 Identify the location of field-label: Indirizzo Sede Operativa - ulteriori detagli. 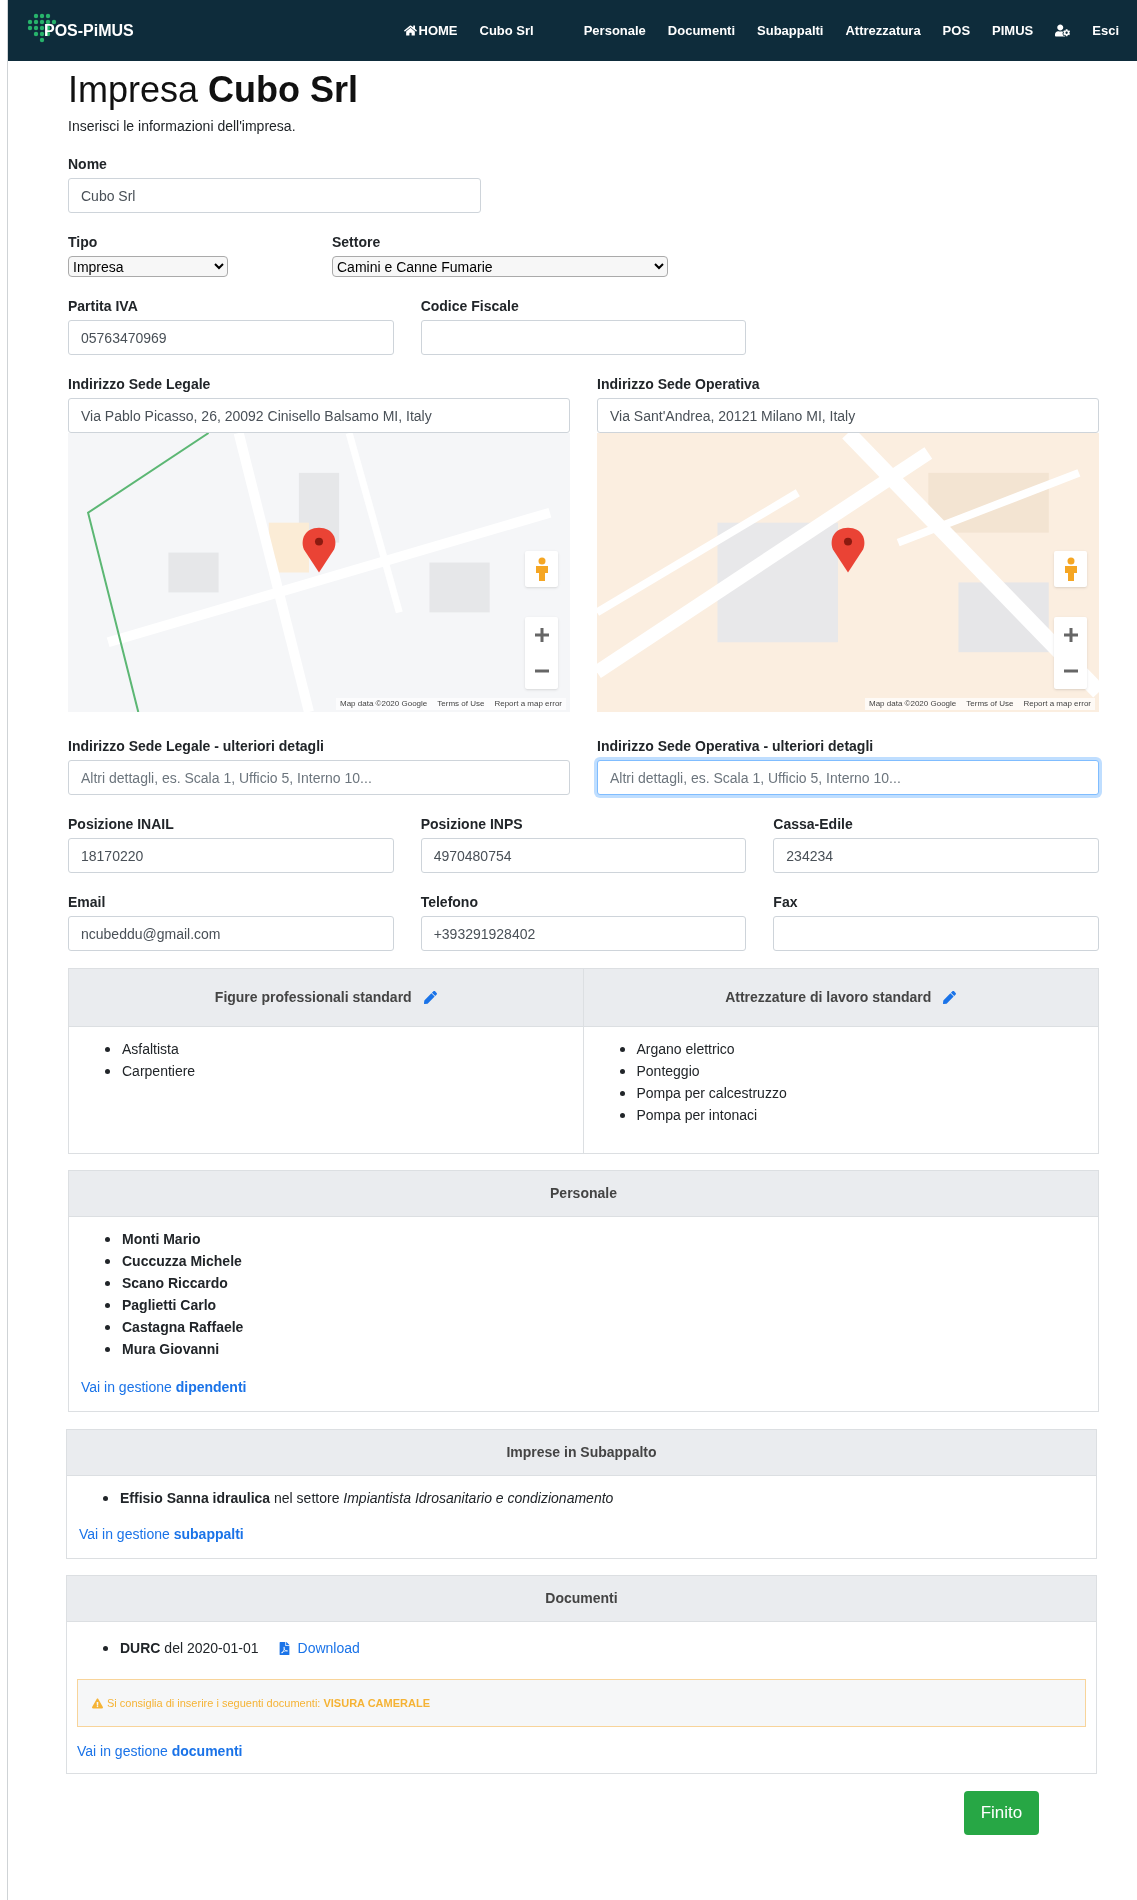
(736, 746).